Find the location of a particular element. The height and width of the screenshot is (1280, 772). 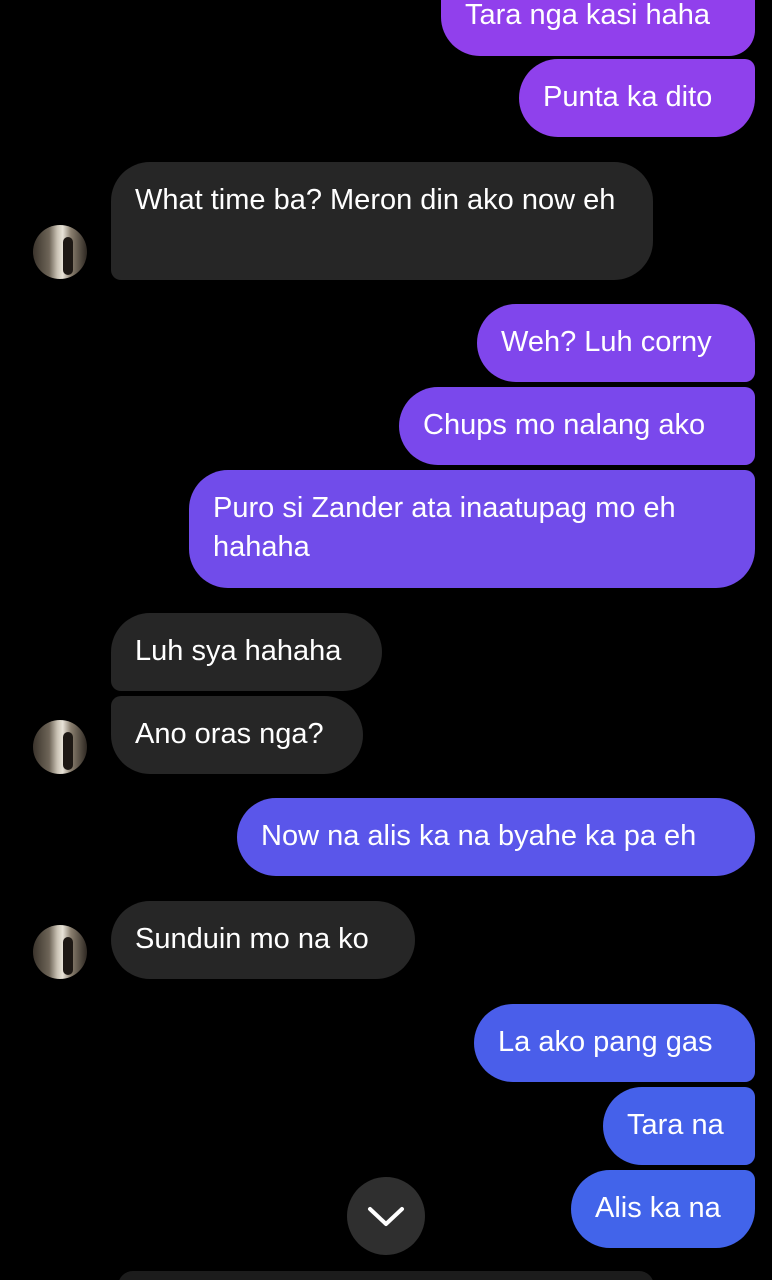

message-bubble-incoming: What time ba? Meron din ako now eh is located at coordinates (382, 221).